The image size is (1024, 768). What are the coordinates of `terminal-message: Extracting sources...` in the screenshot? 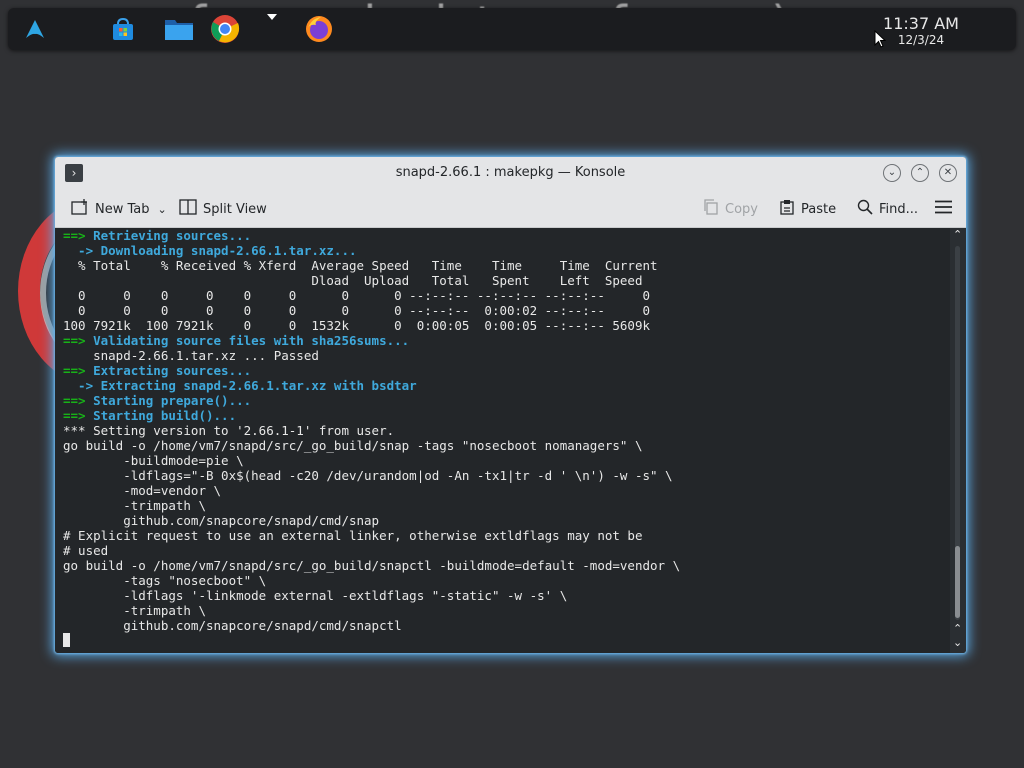 It's located at (168, 370).